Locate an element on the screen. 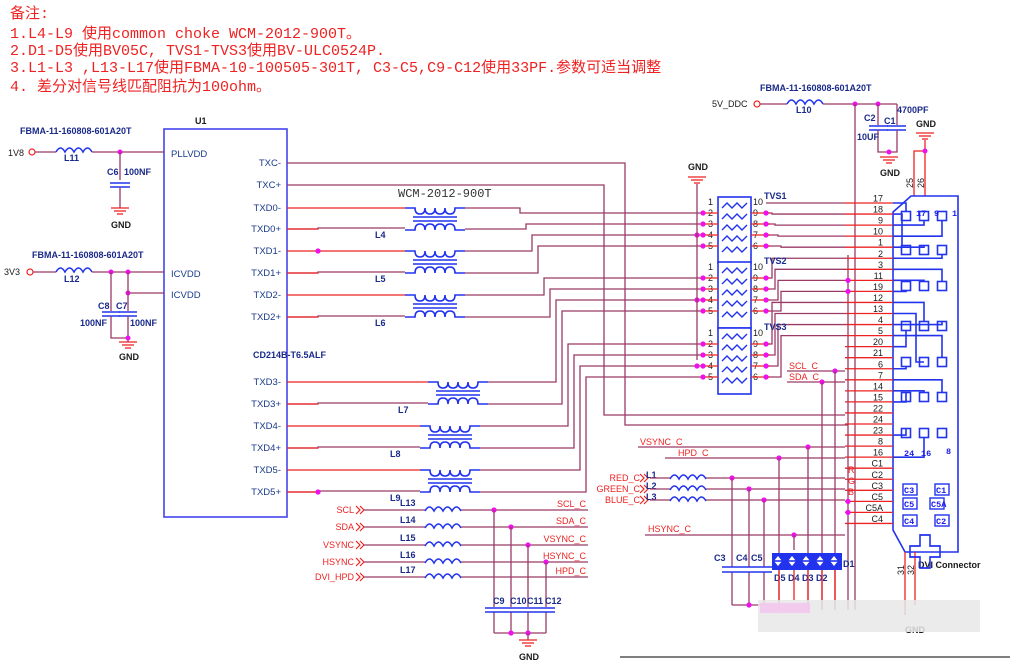  ddc-input-label: SDA is located at coordinates (344, 527).